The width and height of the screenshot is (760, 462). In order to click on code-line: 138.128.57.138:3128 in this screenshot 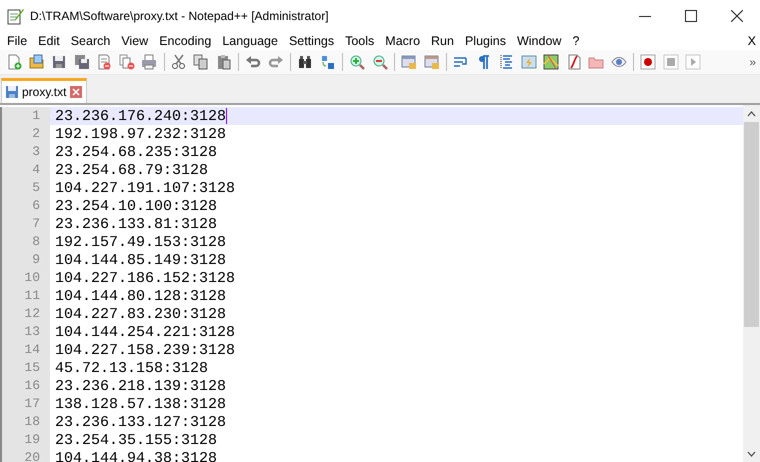, I will do `click(141, 404)`.